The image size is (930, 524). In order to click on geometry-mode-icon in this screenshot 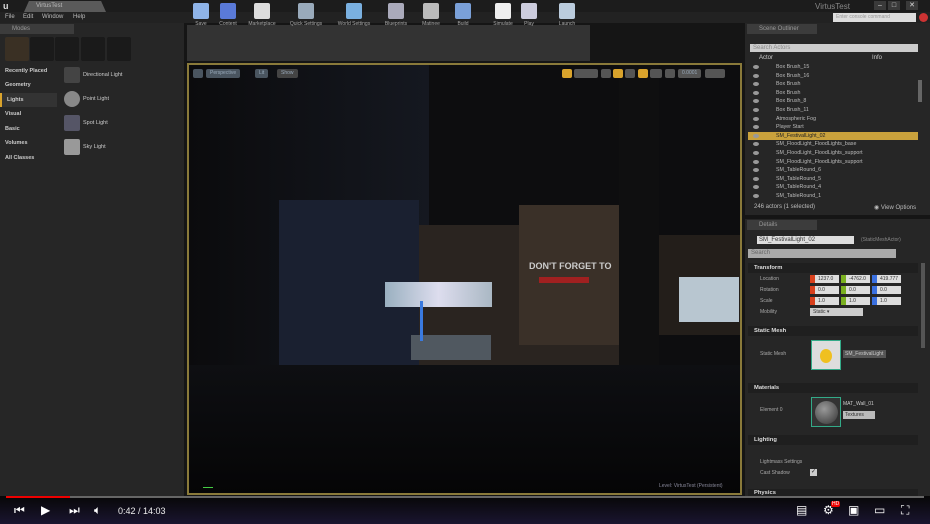, I will do `click(119, 49)`.